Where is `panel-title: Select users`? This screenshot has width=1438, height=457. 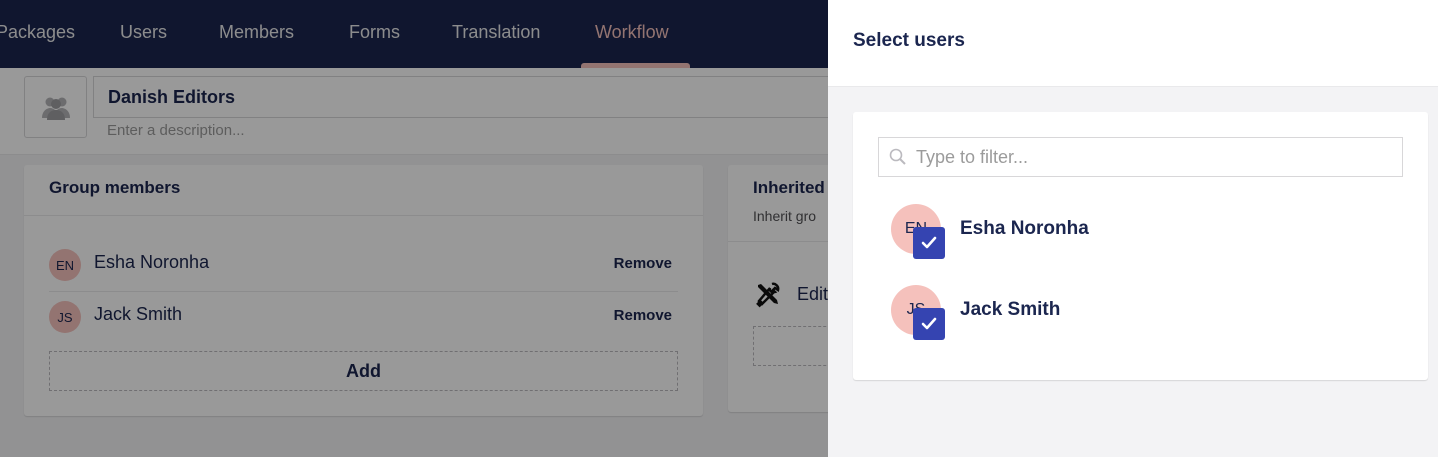
panel-title: Select users is located at coordinates (909, 40).